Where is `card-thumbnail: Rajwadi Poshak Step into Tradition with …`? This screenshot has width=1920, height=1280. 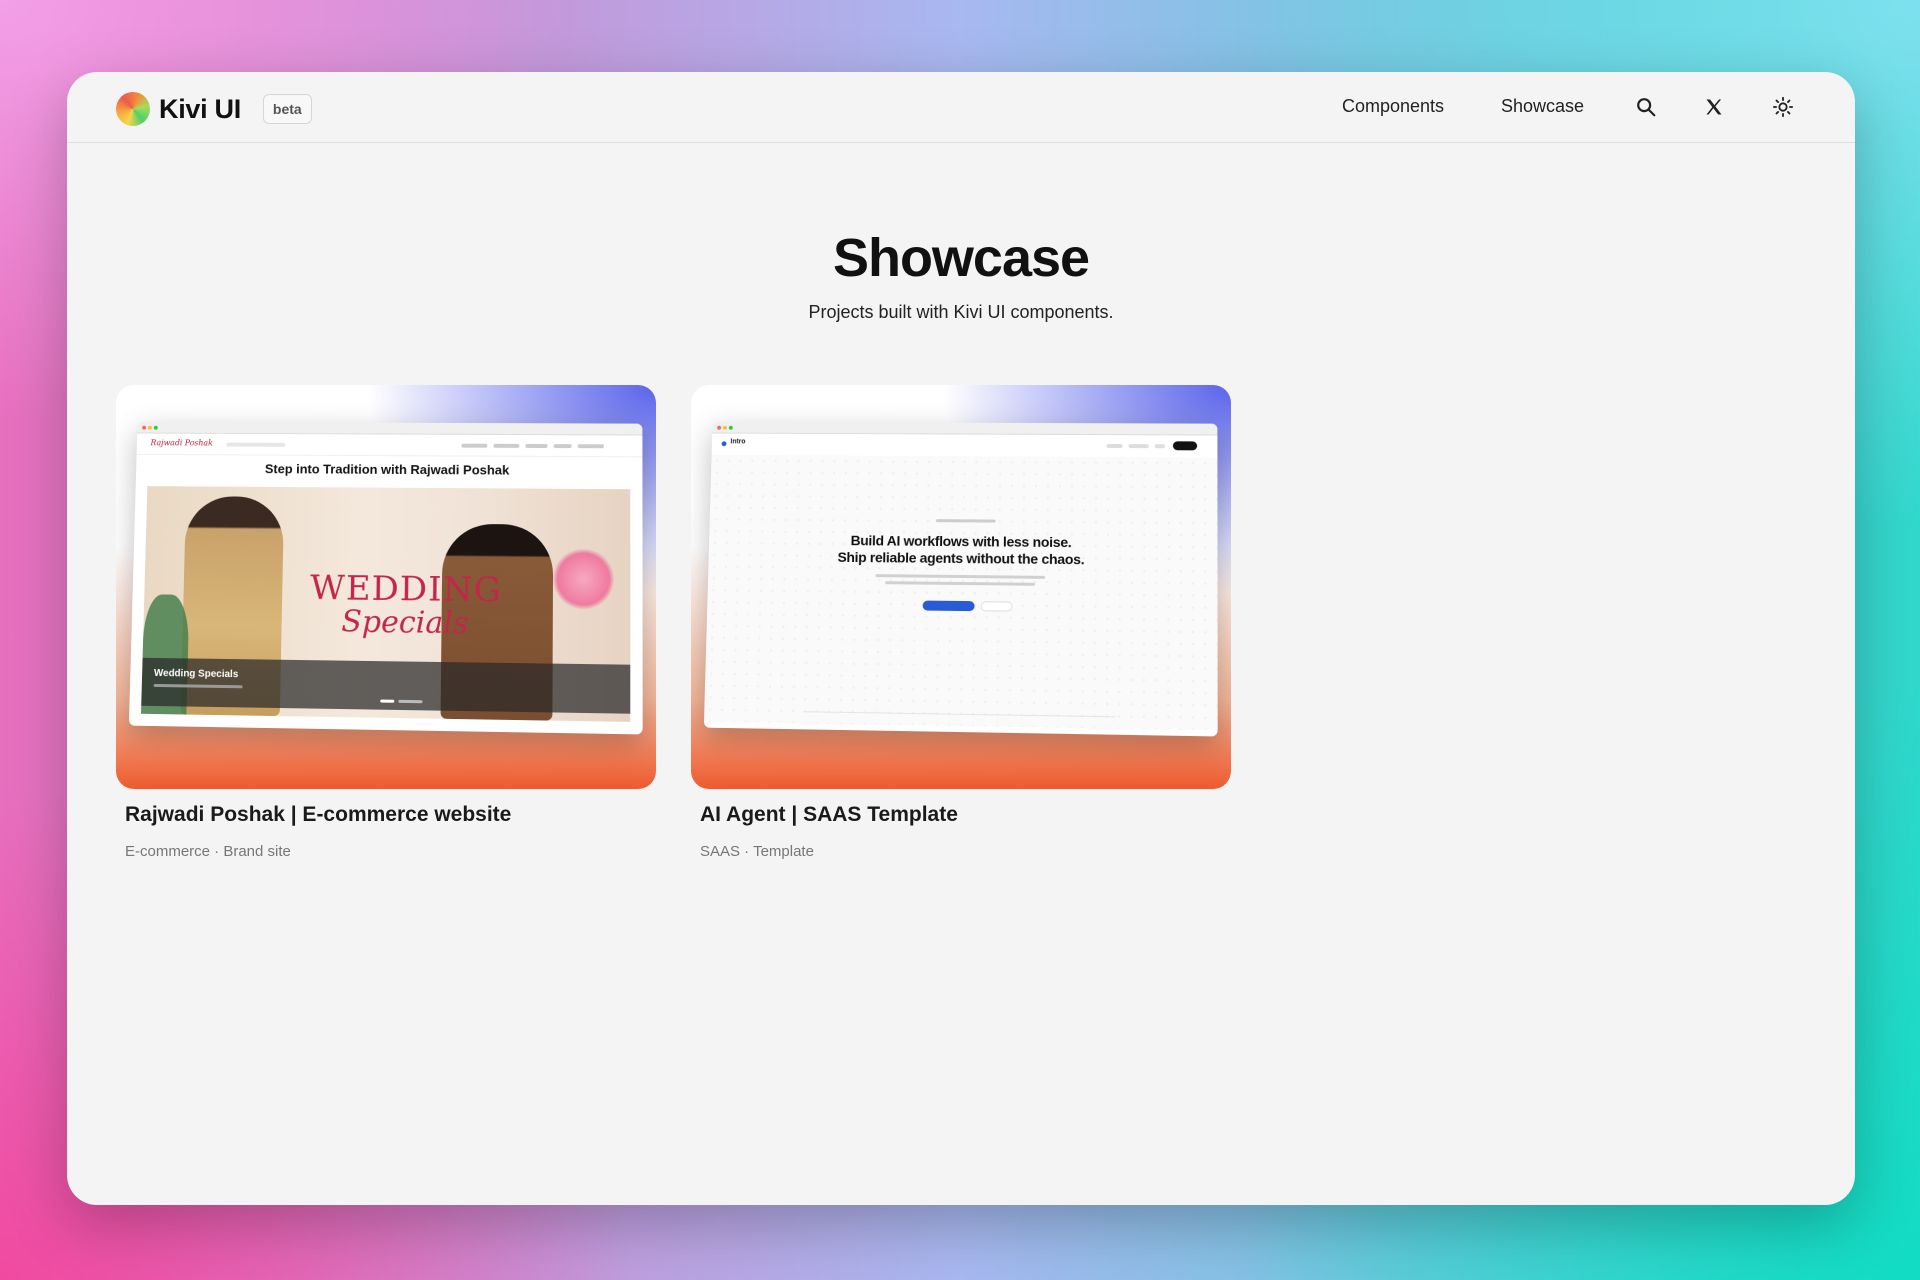
card-thumbnail: Rajwadi Poshak Step into Tradition with … is located at coordinates (386, 587).